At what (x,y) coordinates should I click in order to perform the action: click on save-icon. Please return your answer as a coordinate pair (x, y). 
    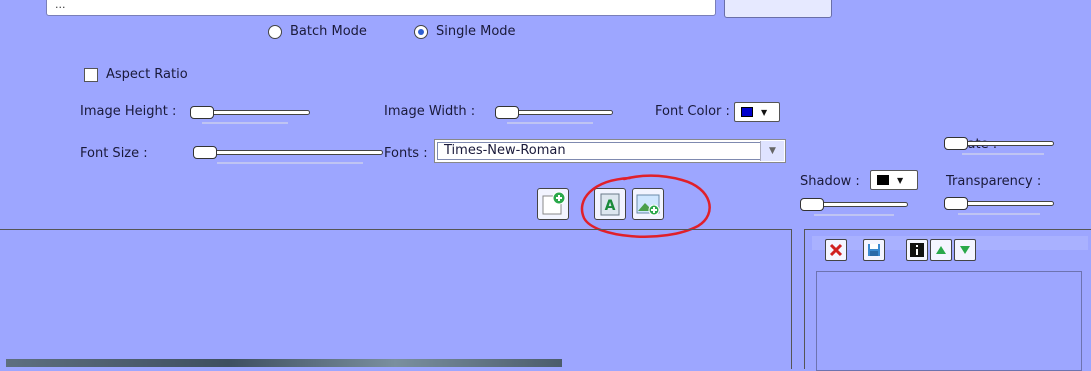
    Looking at the image, I should click on (874, 250).